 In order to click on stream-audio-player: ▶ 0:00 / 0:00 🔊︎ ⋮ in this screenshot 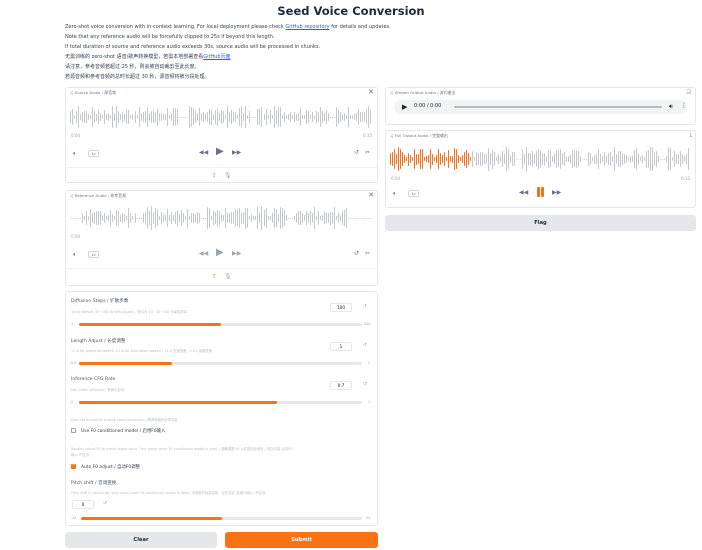, I will do `click(540, 107)`.